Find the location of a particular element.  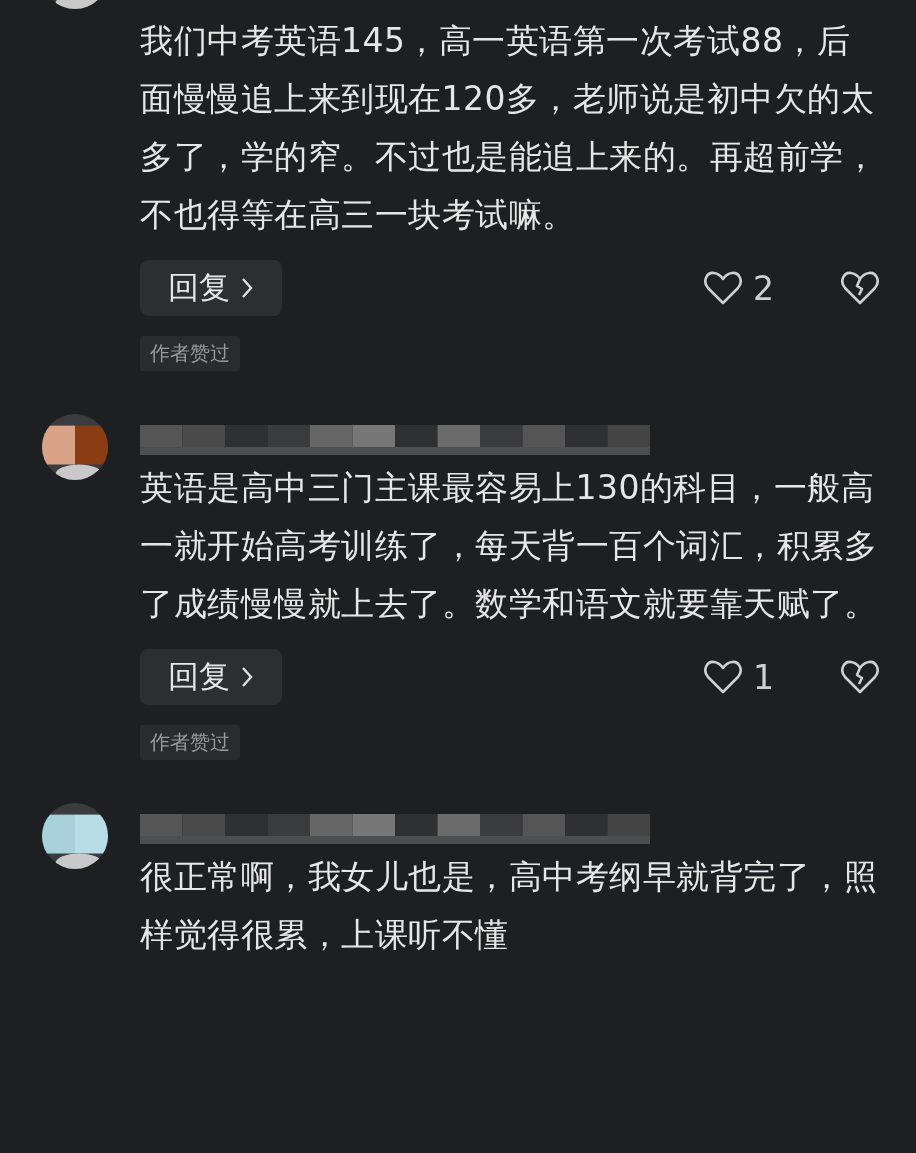

like-count: 1 is located at coordinates (763, 677).